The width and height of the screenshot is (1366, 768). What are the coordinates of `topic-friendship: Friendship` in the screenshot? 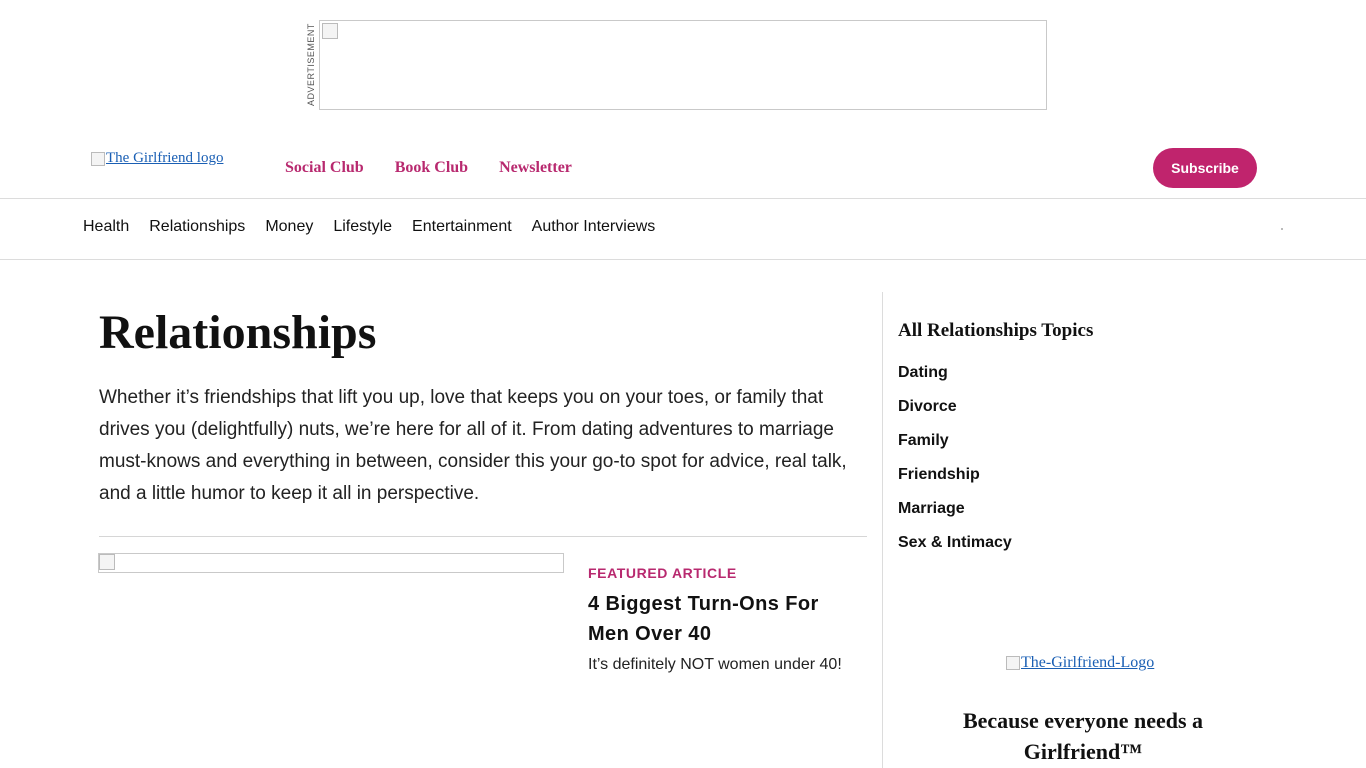 It's located at (939, 474).